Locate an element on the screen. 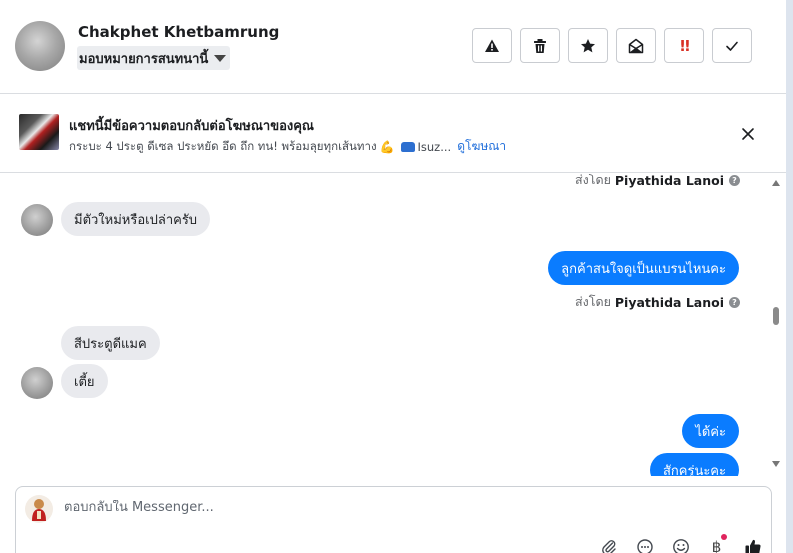  close-banner-button is located at coordinates (748, 134).